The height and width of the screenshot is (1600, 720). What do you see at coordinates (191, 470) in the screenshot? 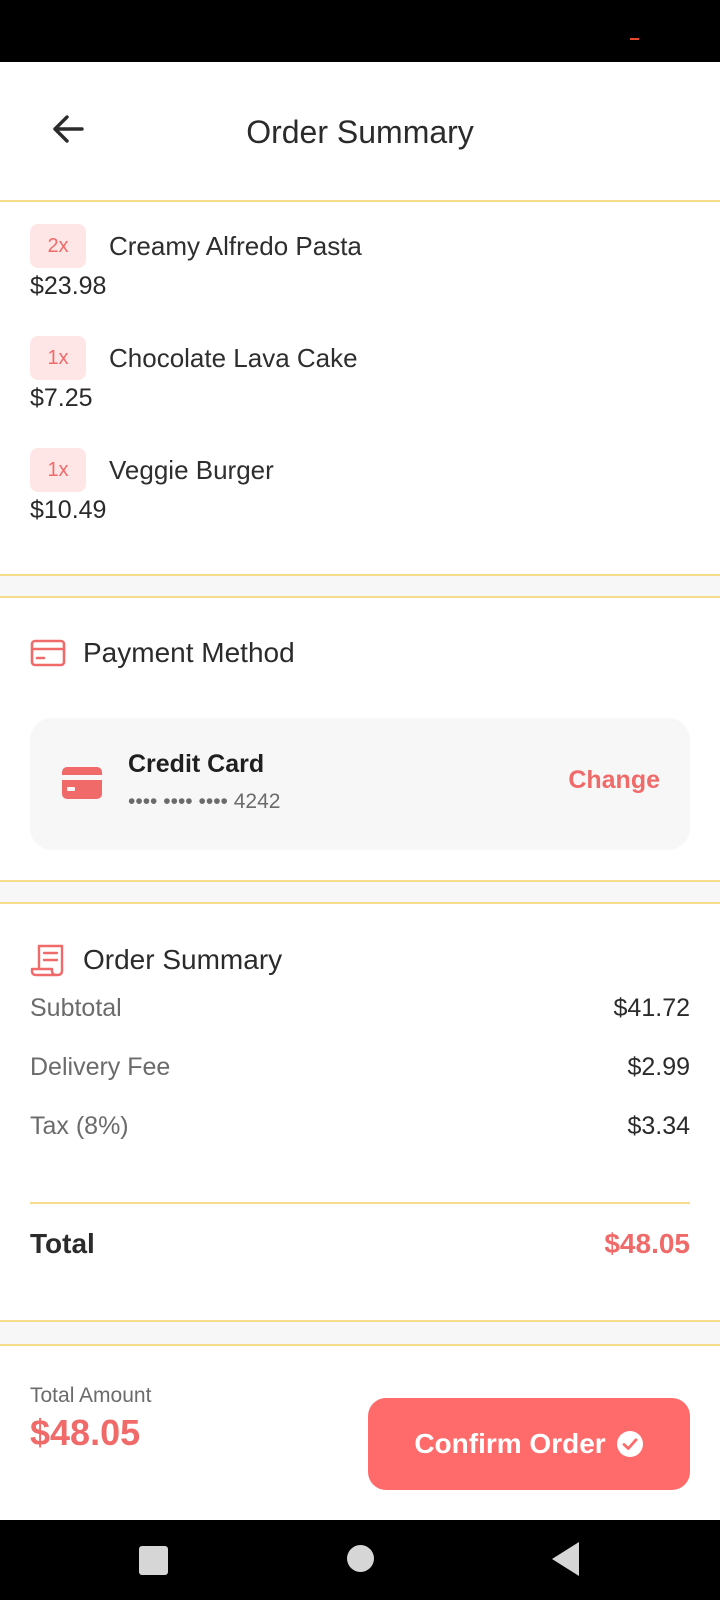
I see `item-name: Veggie Burger` at bounding box center [191, 470].